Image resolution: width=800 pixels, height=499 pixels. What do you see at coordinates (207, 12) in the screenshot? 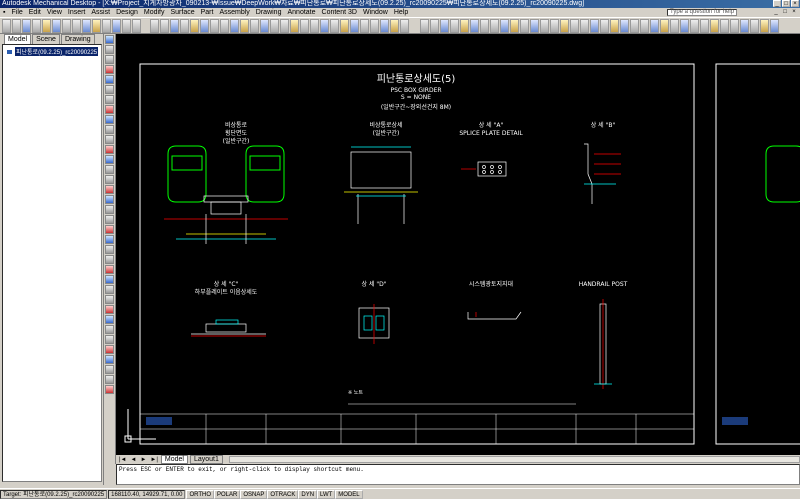
I see `menu-part: Part` at bounding box center [207, 12].